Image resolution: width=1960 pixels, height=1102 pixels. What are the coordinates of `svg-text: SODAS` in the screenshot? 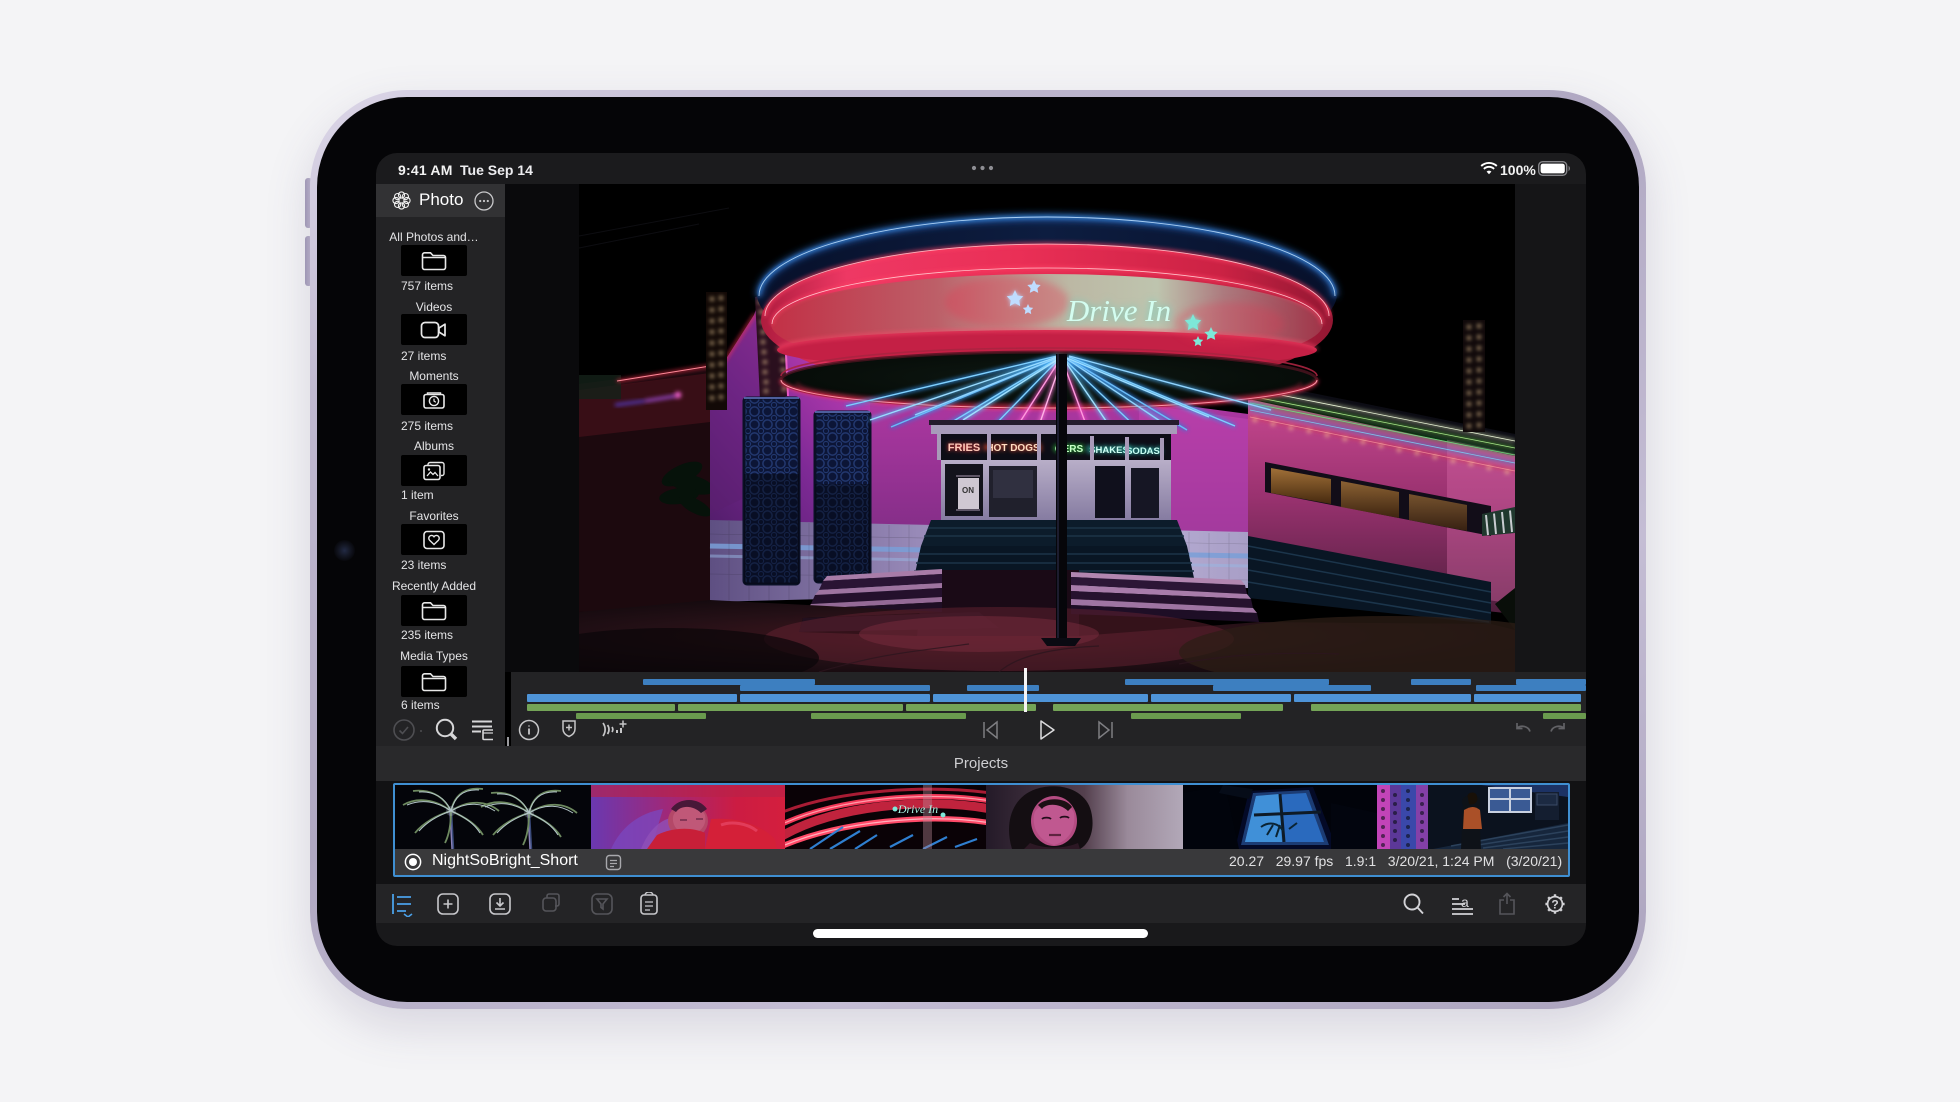 It's located at (1143, 451).